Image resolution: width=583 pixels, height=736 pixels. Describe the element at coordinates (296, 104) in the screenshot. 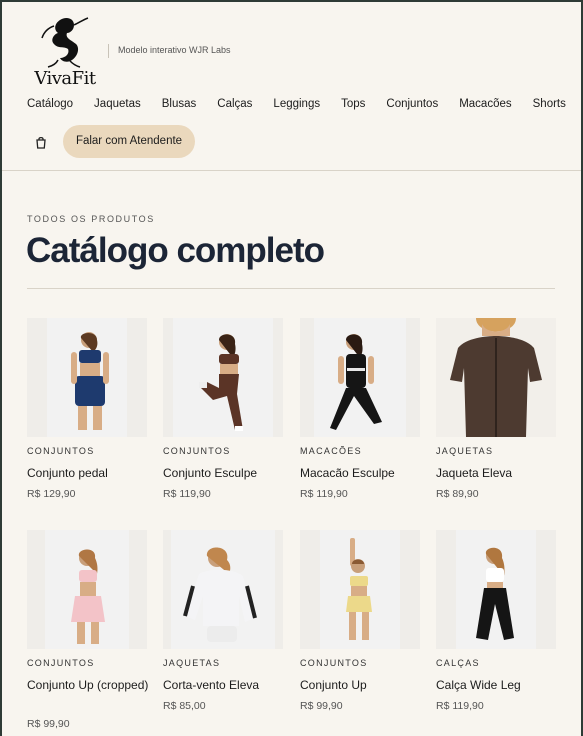

I see `nav-item-leggings: Leggings` at that location.